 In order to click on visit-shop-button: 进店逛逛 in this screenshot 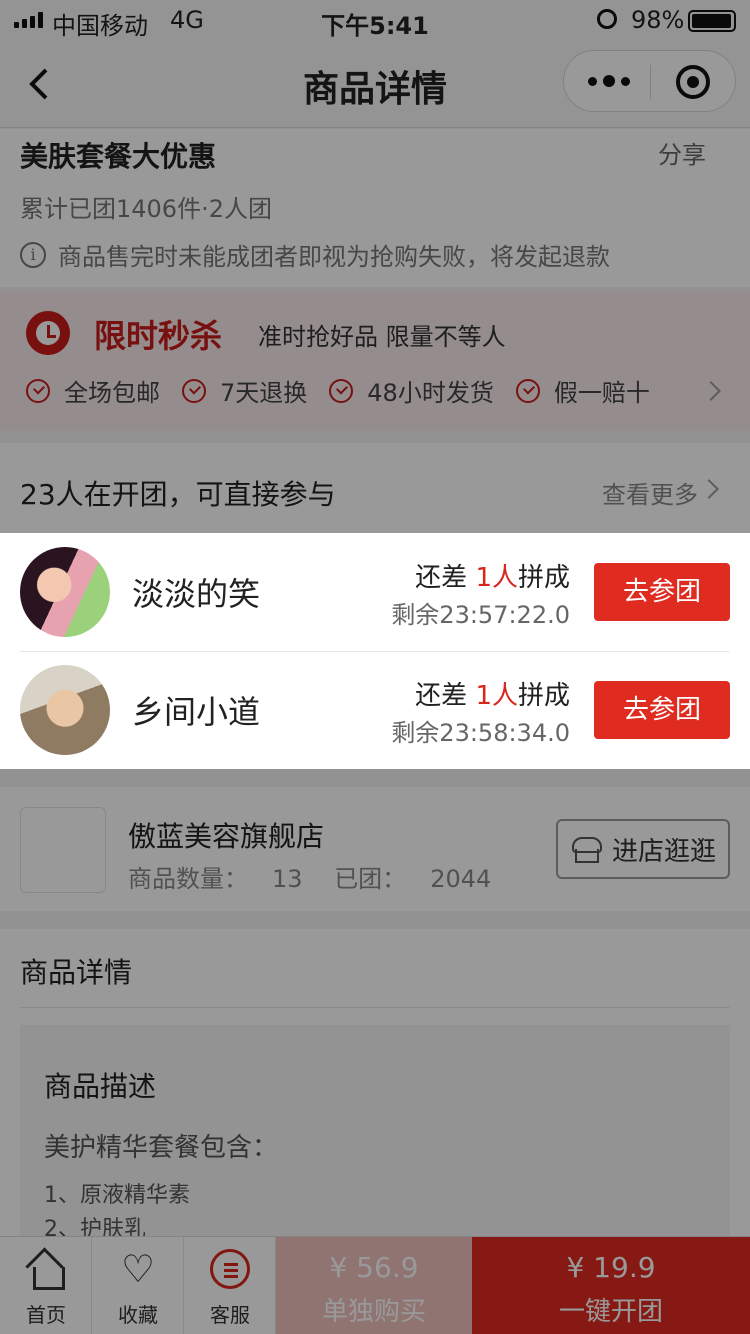, I will do `click(643, 849)`.